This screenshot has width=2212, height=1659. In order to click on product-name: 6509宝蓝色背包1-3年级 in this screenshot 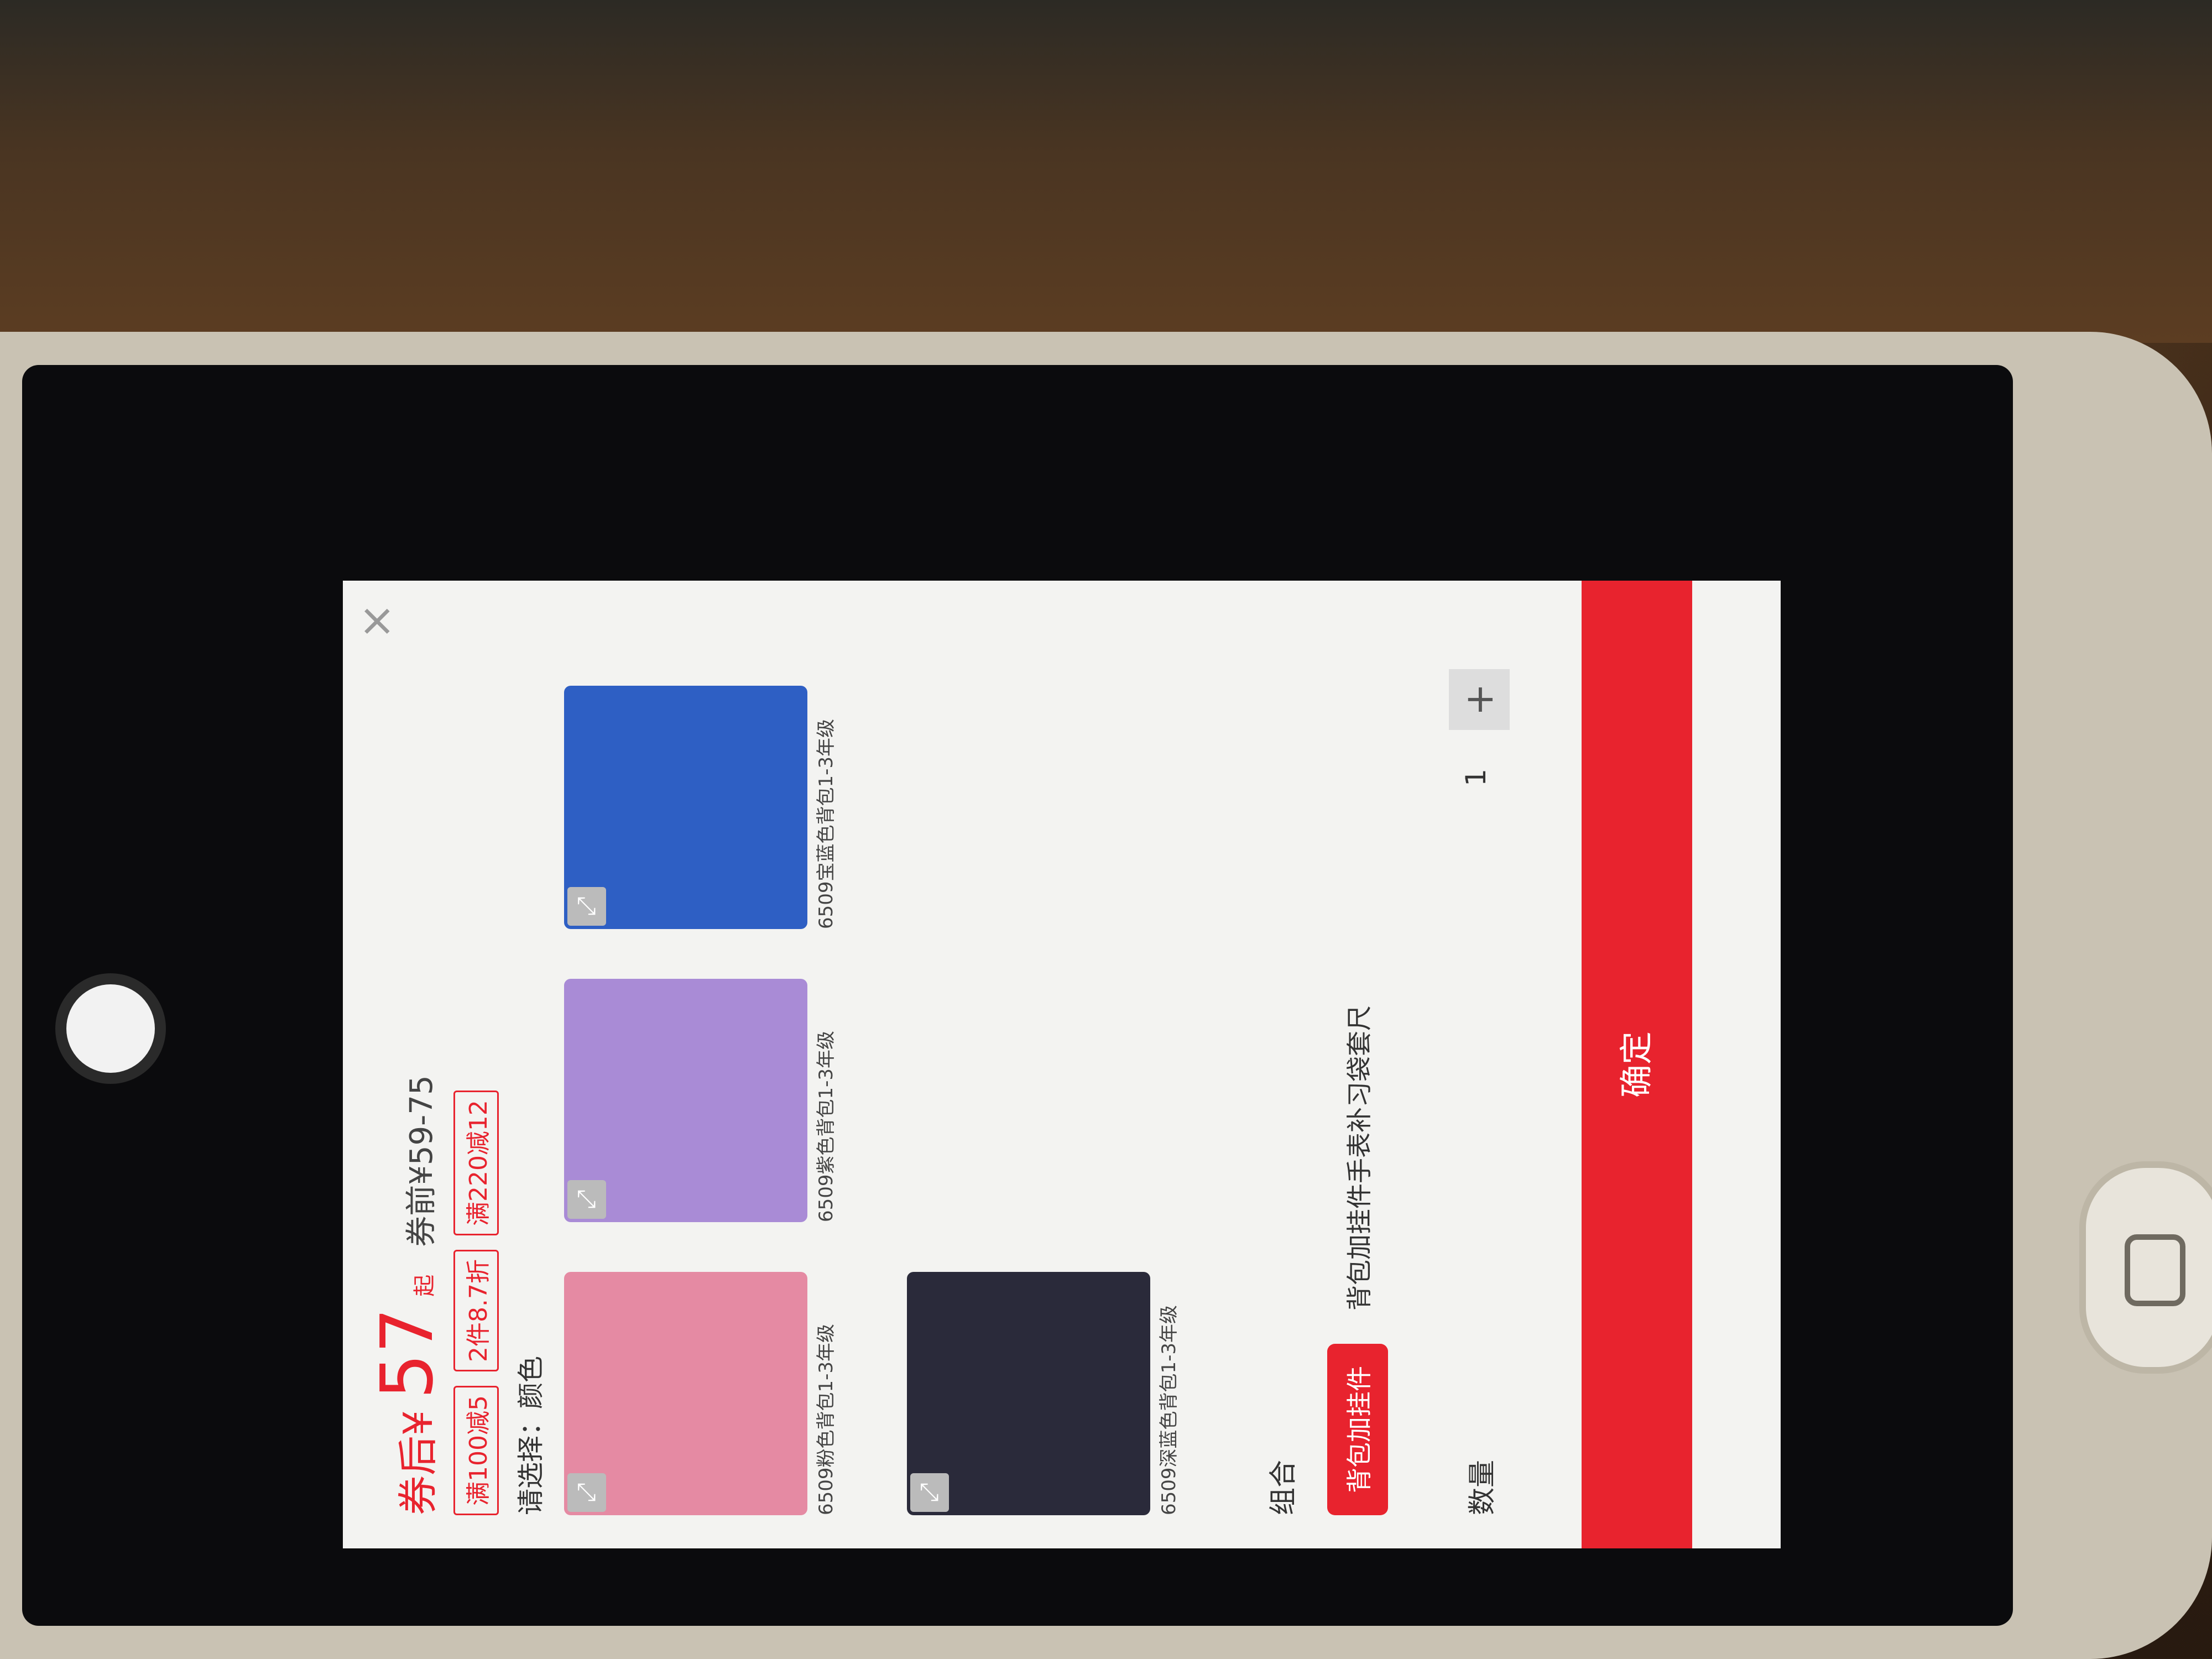, I will do `click(826, 823)`.